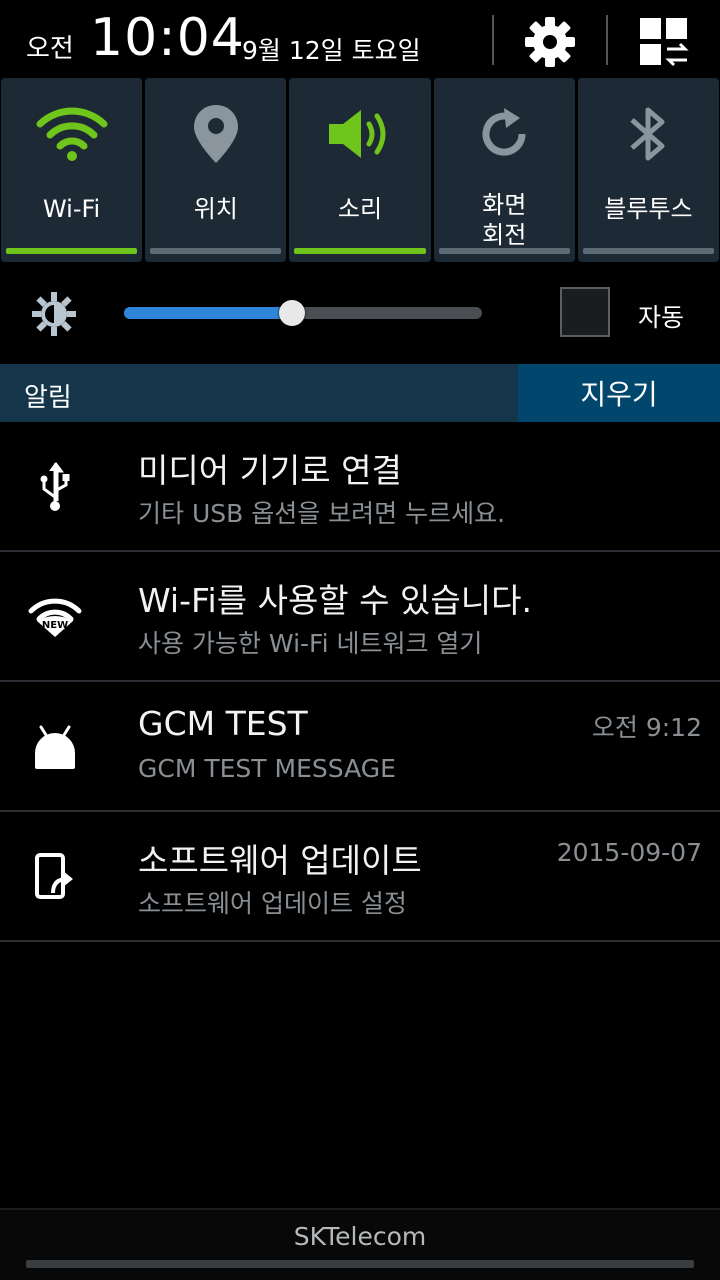 This screenshot has width=720, height=1280. What do you see at coordinates (331, 50) in the screenshot?
I see `date-label: 9월 12일 토요일` at bounding box center [331, 50].